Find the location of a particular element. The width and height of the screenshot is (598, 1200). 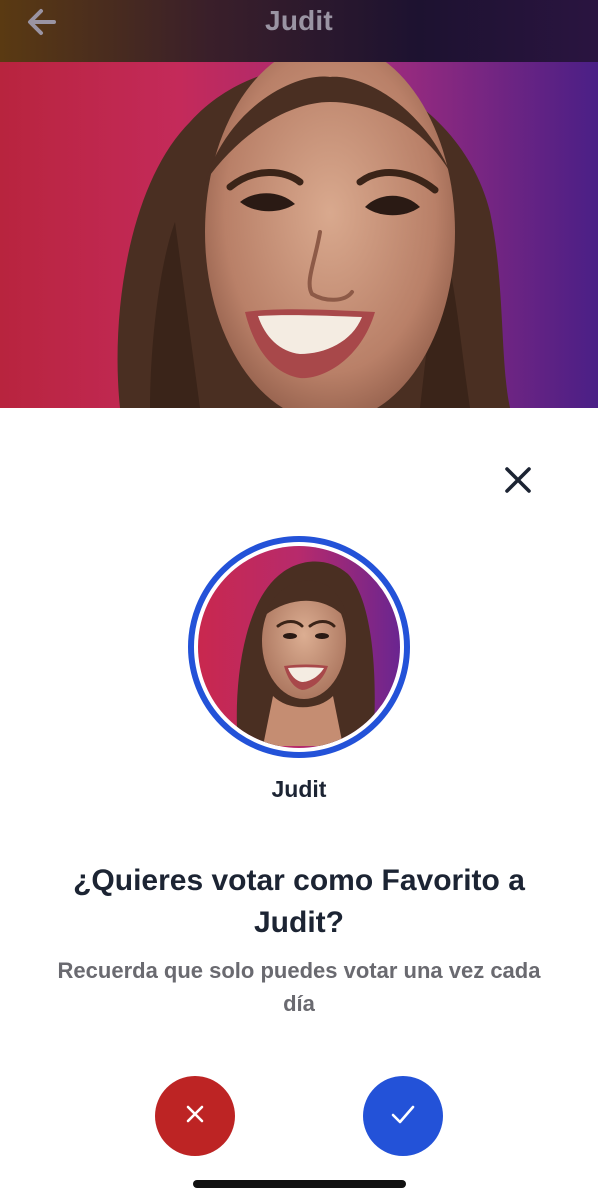

home-indicator is located at coordinates (299, 1184).